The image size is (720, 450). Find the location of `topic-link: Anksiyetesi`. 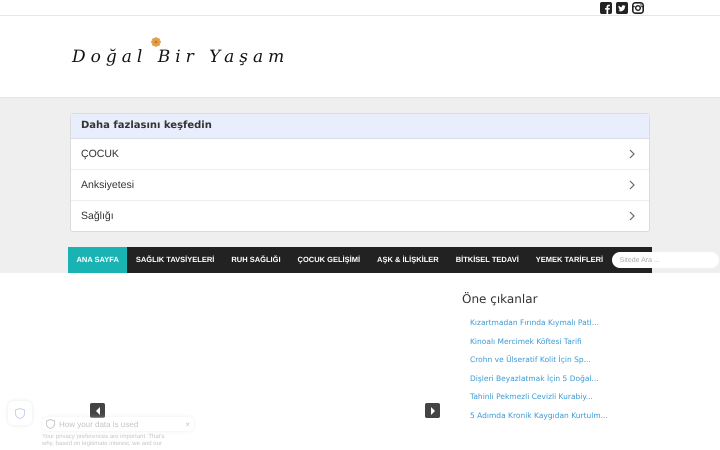

topic-link: Anksiyetesi is located at coordinates (360, 185).